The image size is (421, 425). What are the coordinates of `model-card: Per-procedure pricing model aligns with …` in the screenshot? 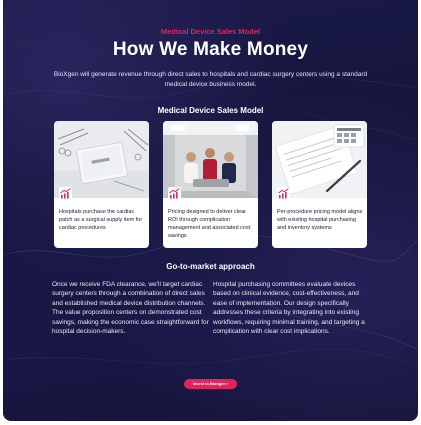 It's located at (319, 184).